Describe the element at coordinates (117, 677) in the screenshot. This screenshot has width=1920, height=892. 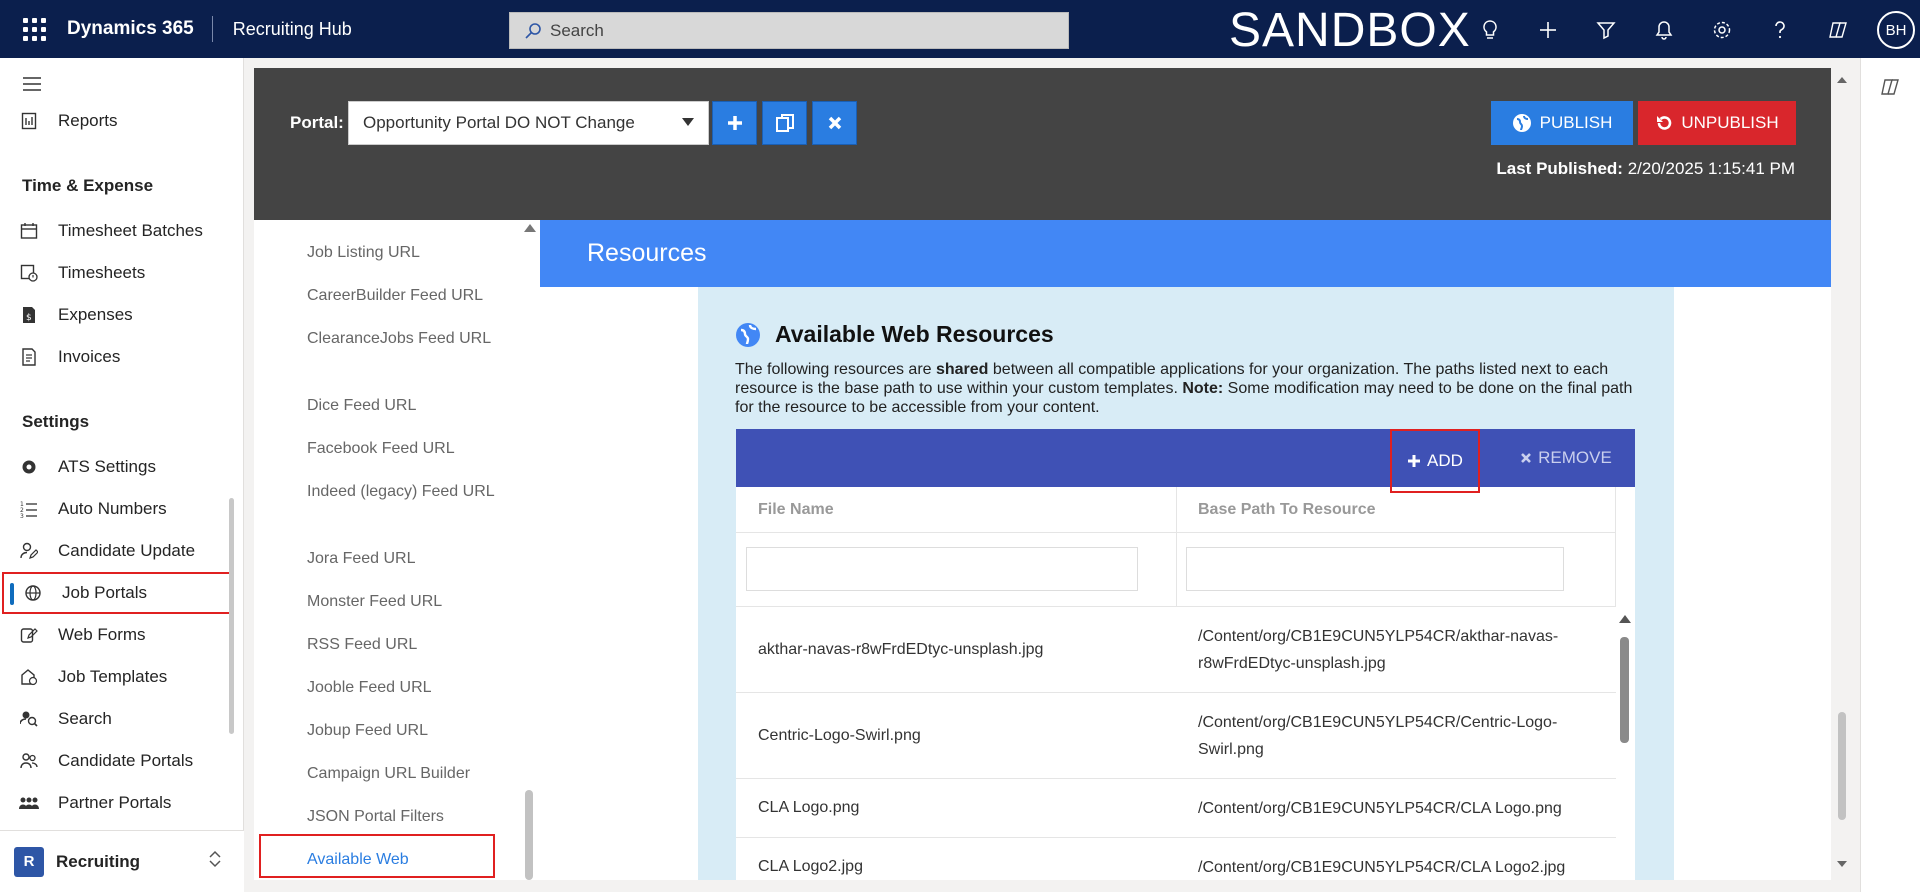
I see `sidebar-item-job-templates: Job Templates` at that location.